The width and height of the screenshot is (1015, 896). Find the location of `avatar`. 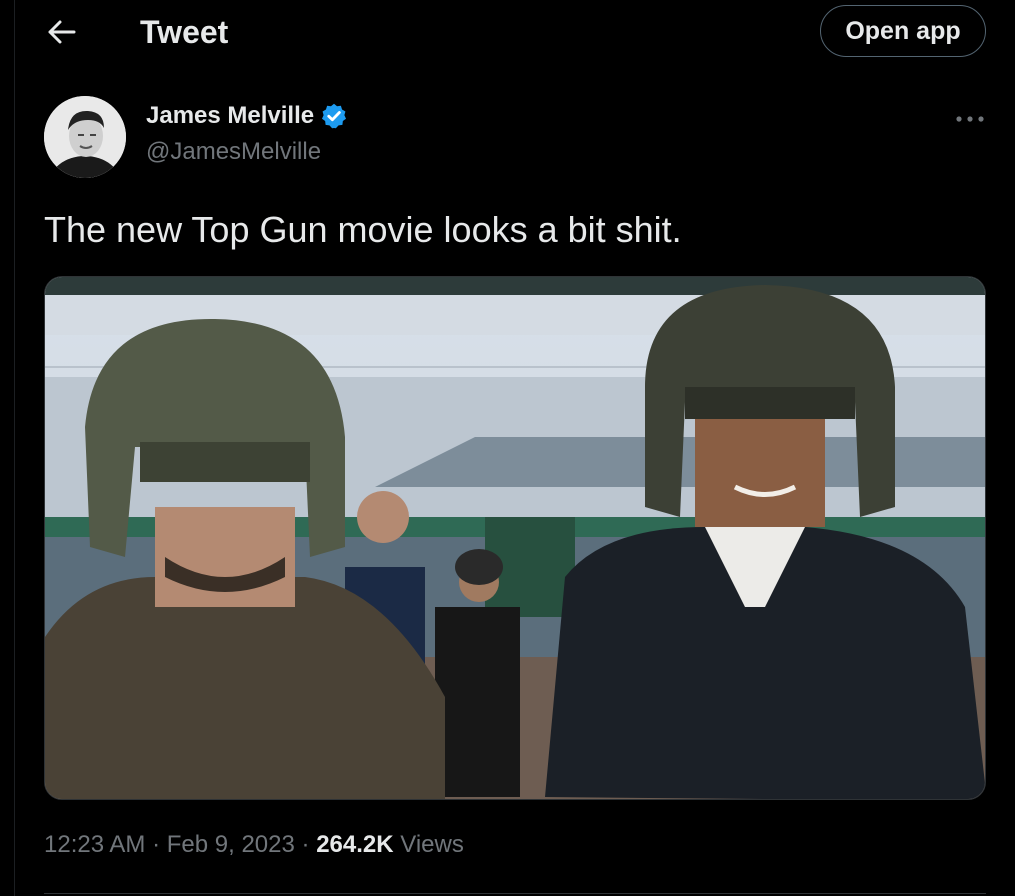

avatar is located at coordinates (85, 137).